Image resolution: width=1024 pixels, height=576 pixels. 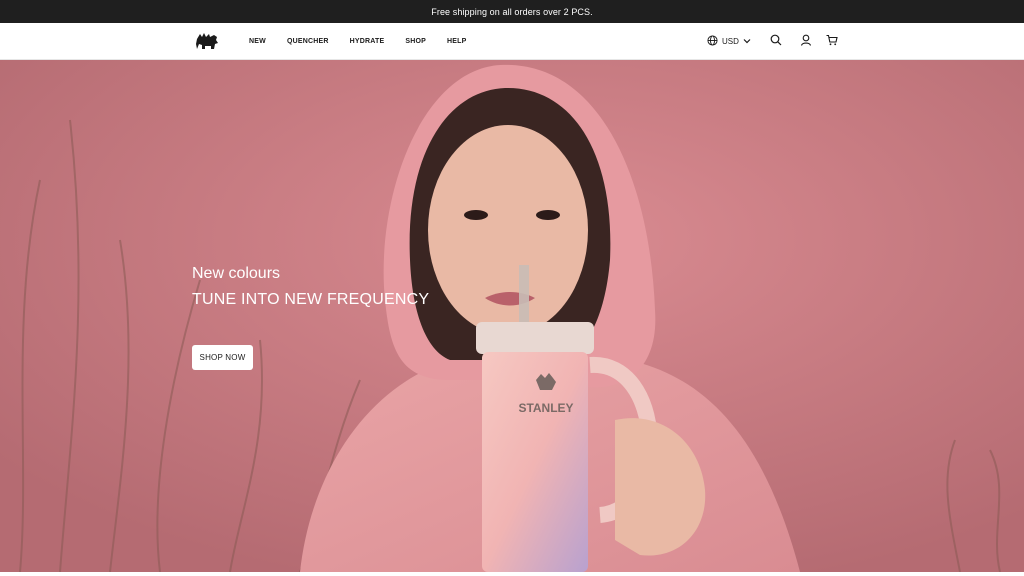 I want to click on hero-eyebrow: New colours, so click(x=236, y=273).